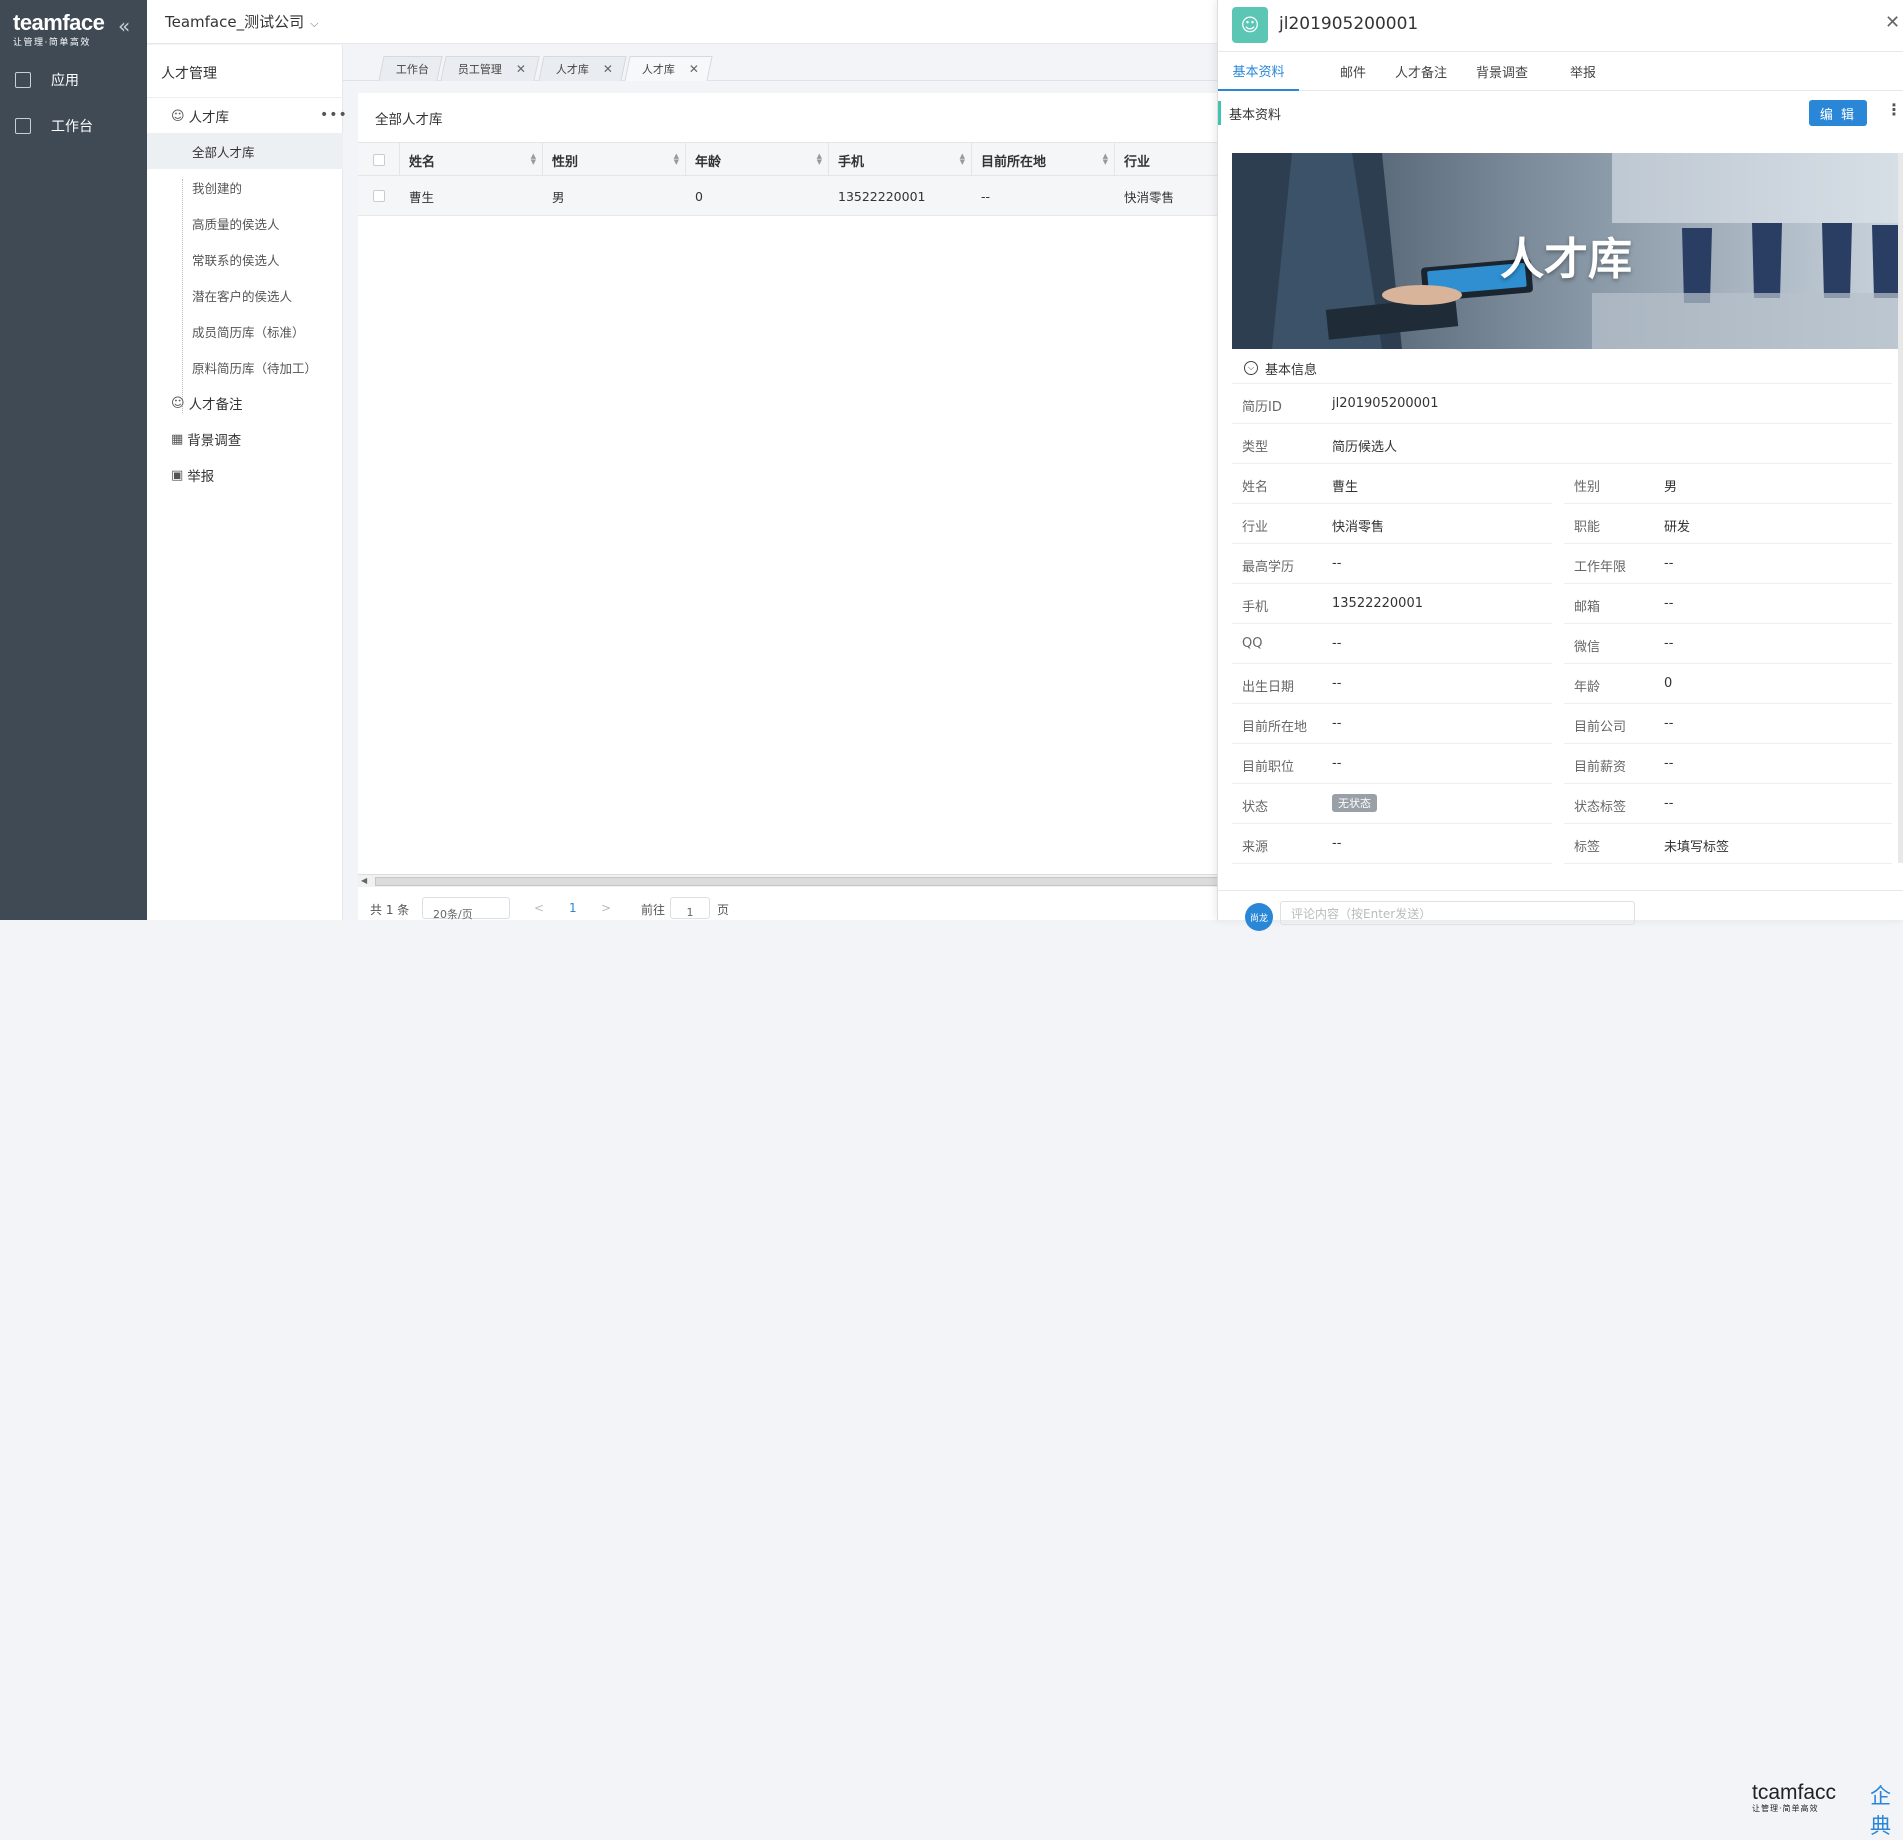  I want to click on page-size-select: 20条/页, so click(466, 909).